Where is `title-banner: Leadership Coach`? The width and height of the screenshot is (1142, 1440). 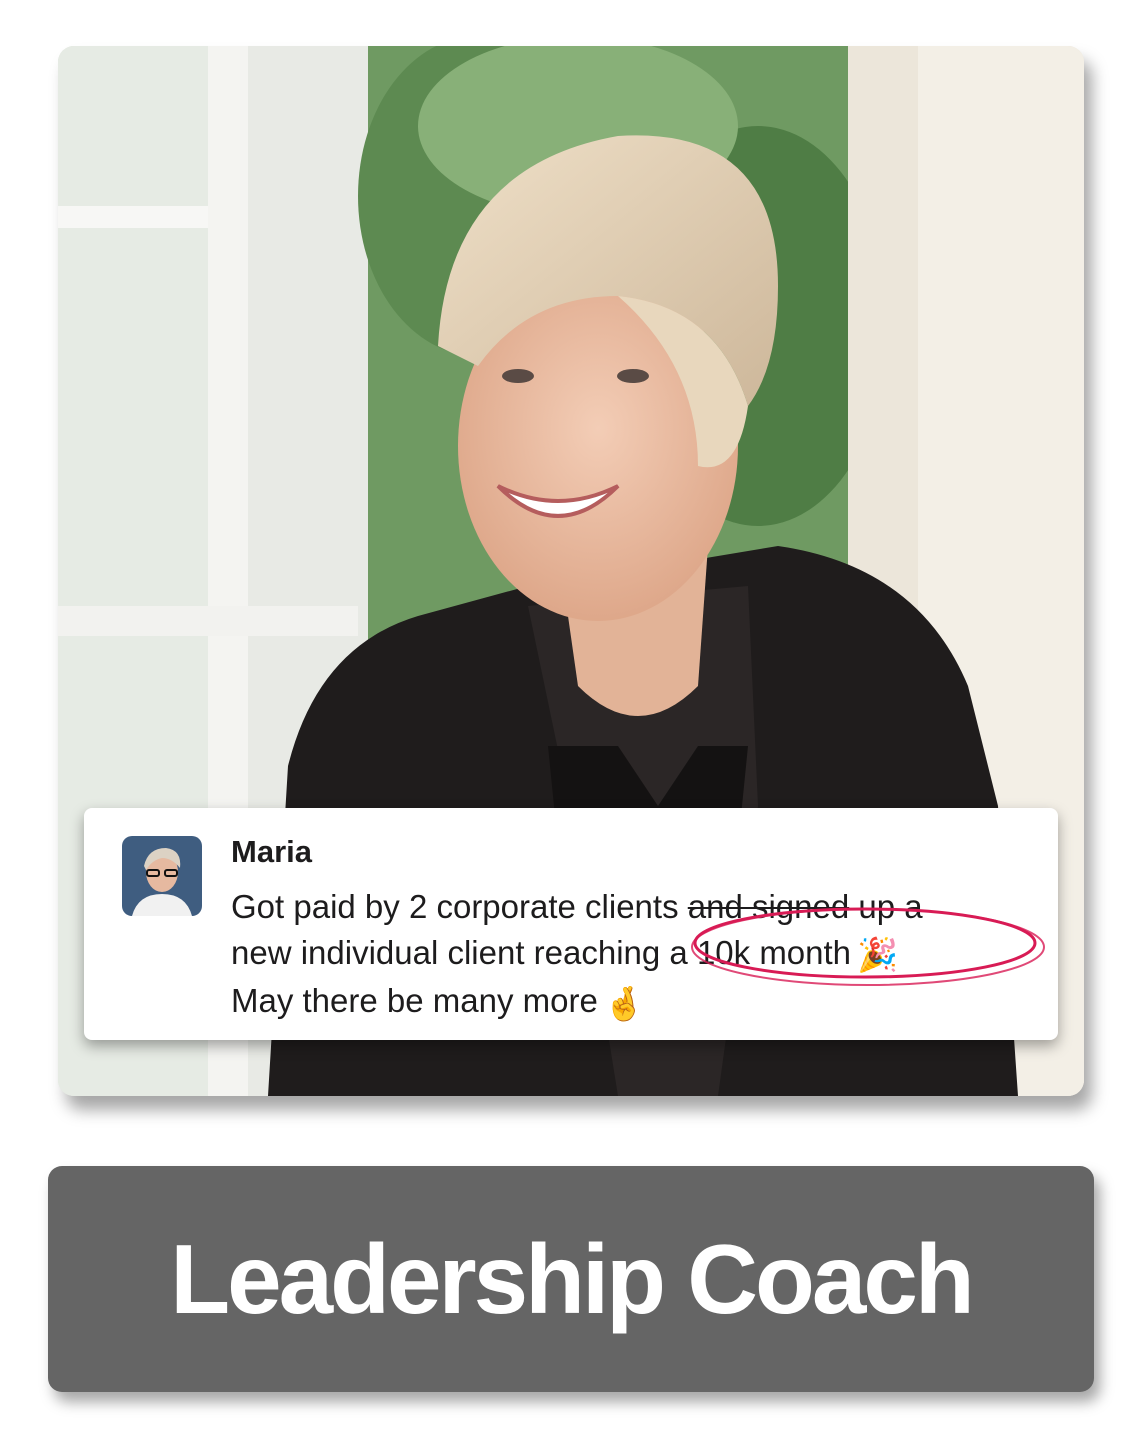
title-banner: Leadership Coach is located at coordinates (571, 1279).